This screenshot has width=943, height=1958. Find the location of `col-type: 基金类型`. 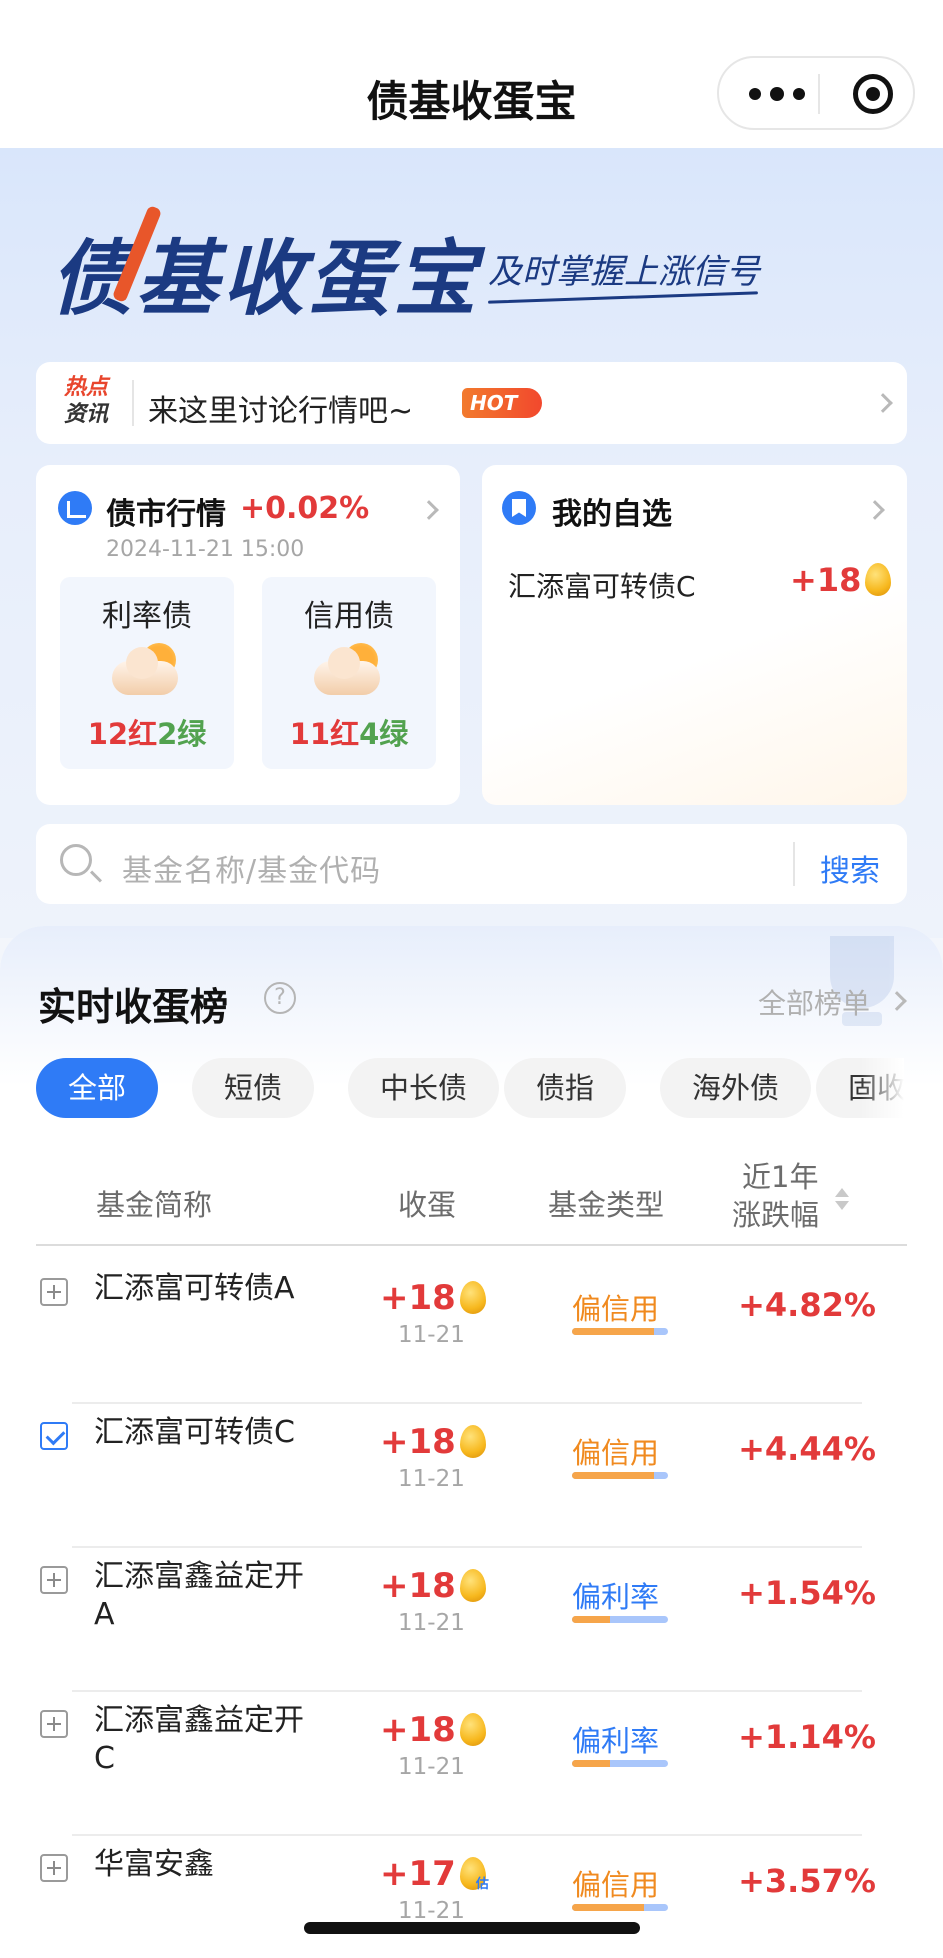

col-type: 基金类型 is located at coordinates (606, 1205).